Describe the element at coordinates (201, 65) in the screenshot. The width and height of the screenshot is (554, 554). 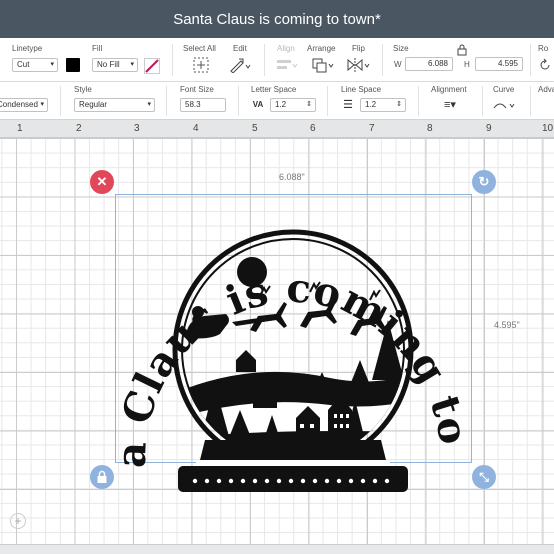
I see `select-all-icon` at that location.